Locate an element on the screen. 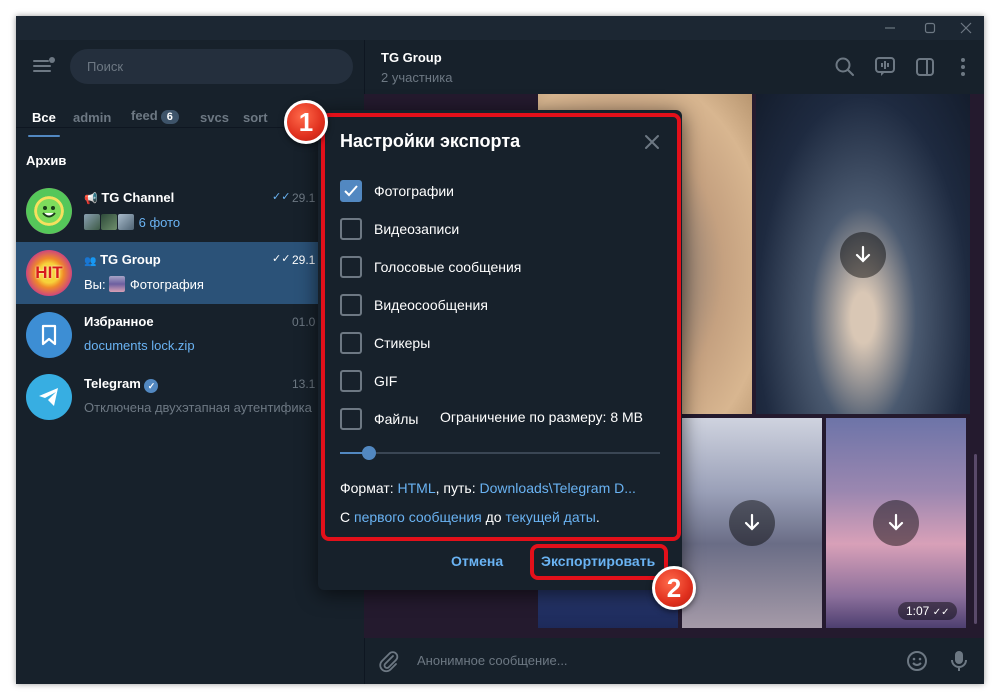 This screenshot has width=1000, height=700. search-placeholder: Поиск is located at coordinates (105, 66).